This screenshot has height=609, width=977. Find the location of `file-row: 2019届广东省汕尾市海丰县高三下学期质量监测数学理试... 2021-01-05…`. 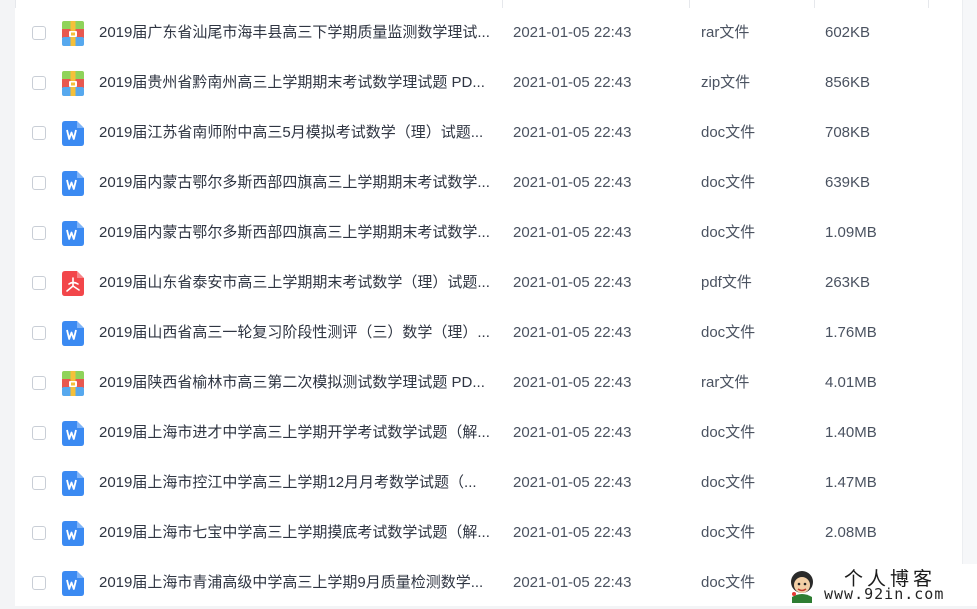

file-row: 2019届广东省汕尾市海丰县高三下学期质量监测数学理试... 2021-01-05… is located at coordinates (488, 34).